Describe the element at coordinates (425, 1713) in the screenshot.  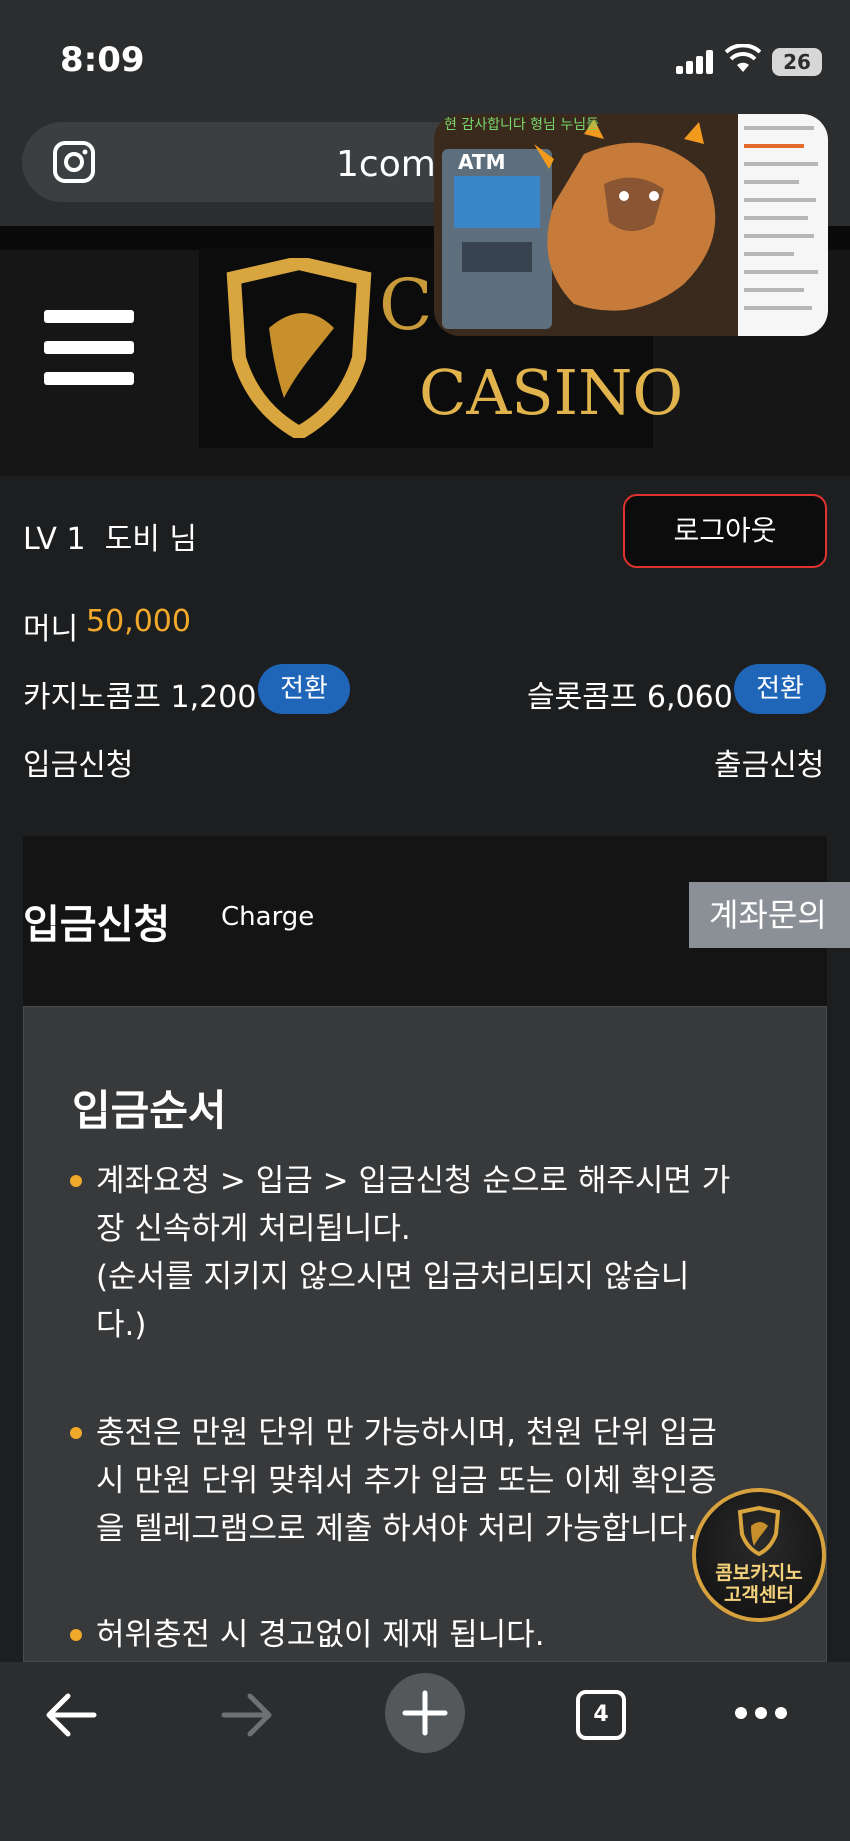
I see `new-tab-plus-icon` at that location.